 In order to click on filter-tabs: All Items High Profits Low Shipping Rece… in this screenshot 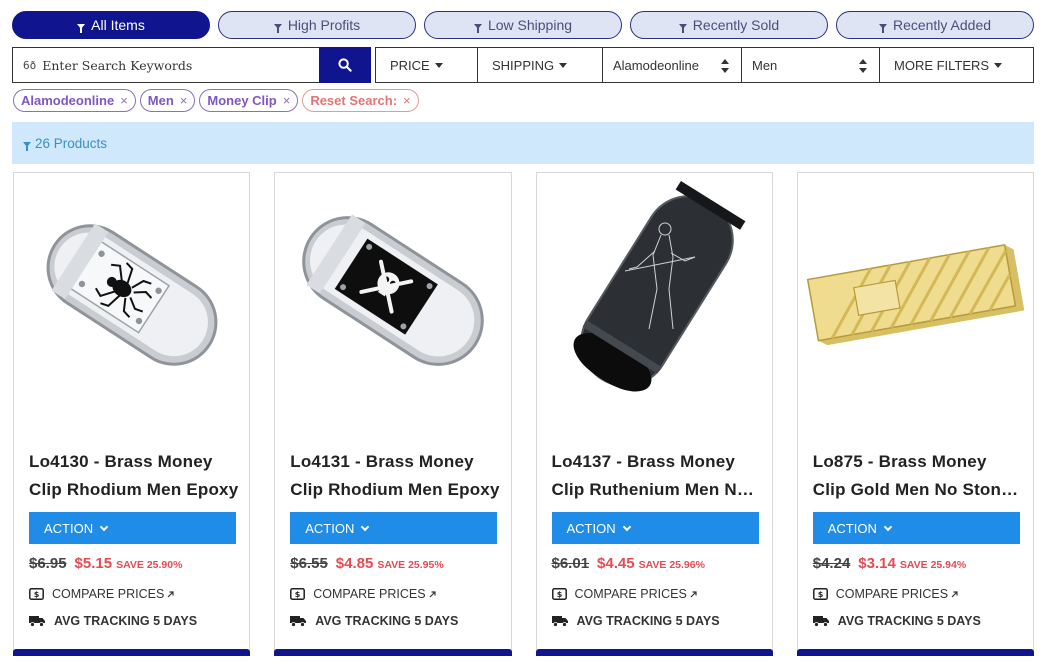, I will do `click(523, 25)`.